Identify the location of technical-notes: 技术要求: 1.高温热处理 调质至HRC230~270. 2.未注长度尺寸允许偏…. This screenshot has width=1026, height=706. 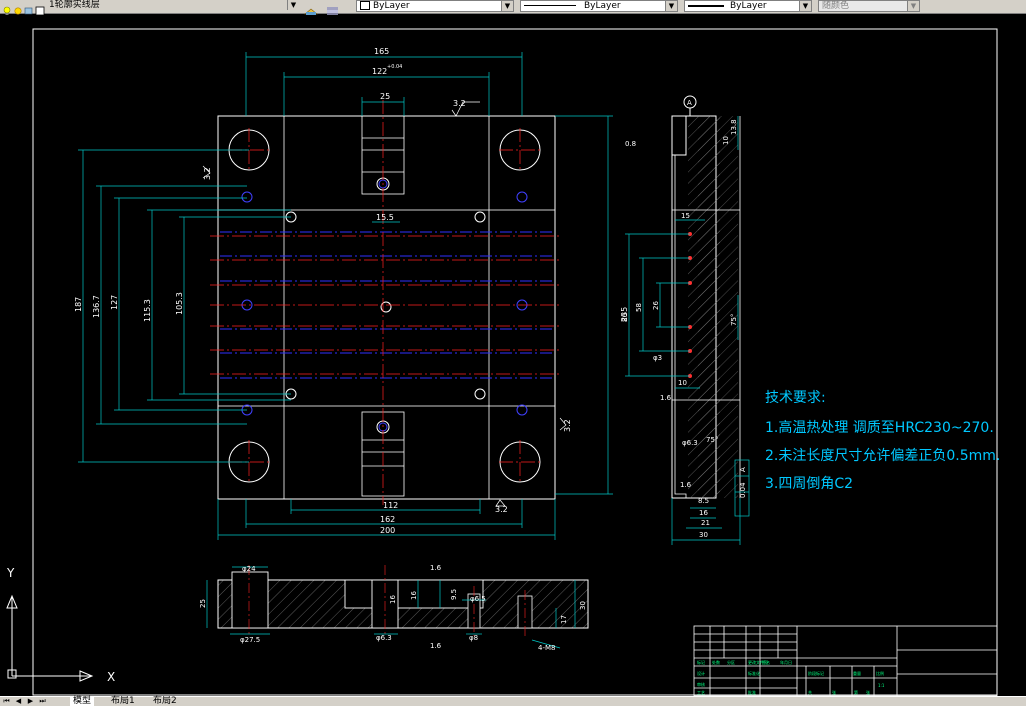
(882, 441).